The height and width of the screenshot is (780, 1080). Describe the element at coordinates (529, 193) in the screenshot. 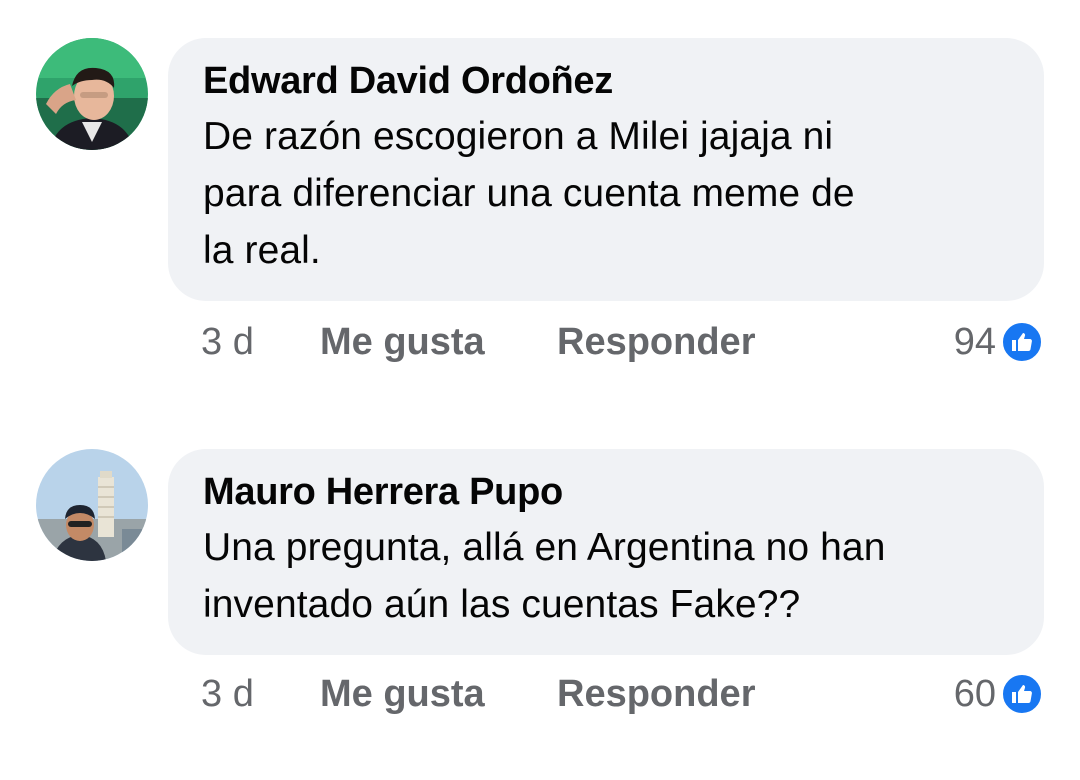

I see `comment-line: para diferenciar una cuenta meme de` at that location.